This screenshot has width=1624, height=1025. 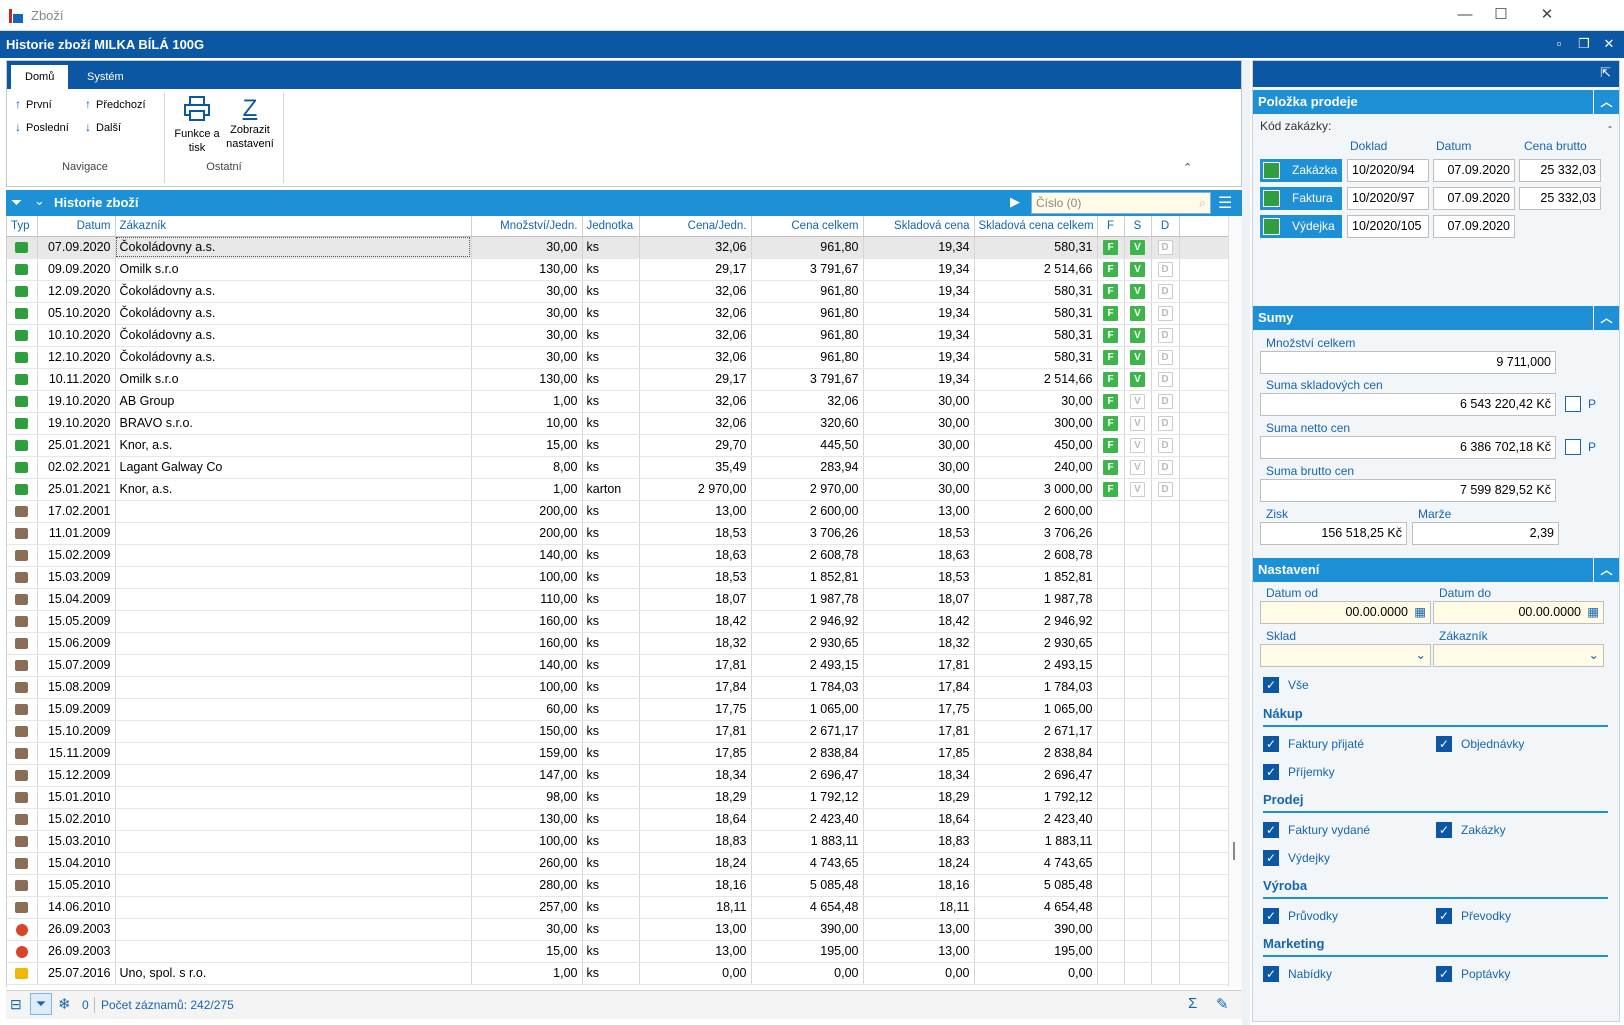 What do you see at coordinates (16, 1004) in the screenshot?
I see `book-icon: ⊟` at bounding box center [16, 1004].